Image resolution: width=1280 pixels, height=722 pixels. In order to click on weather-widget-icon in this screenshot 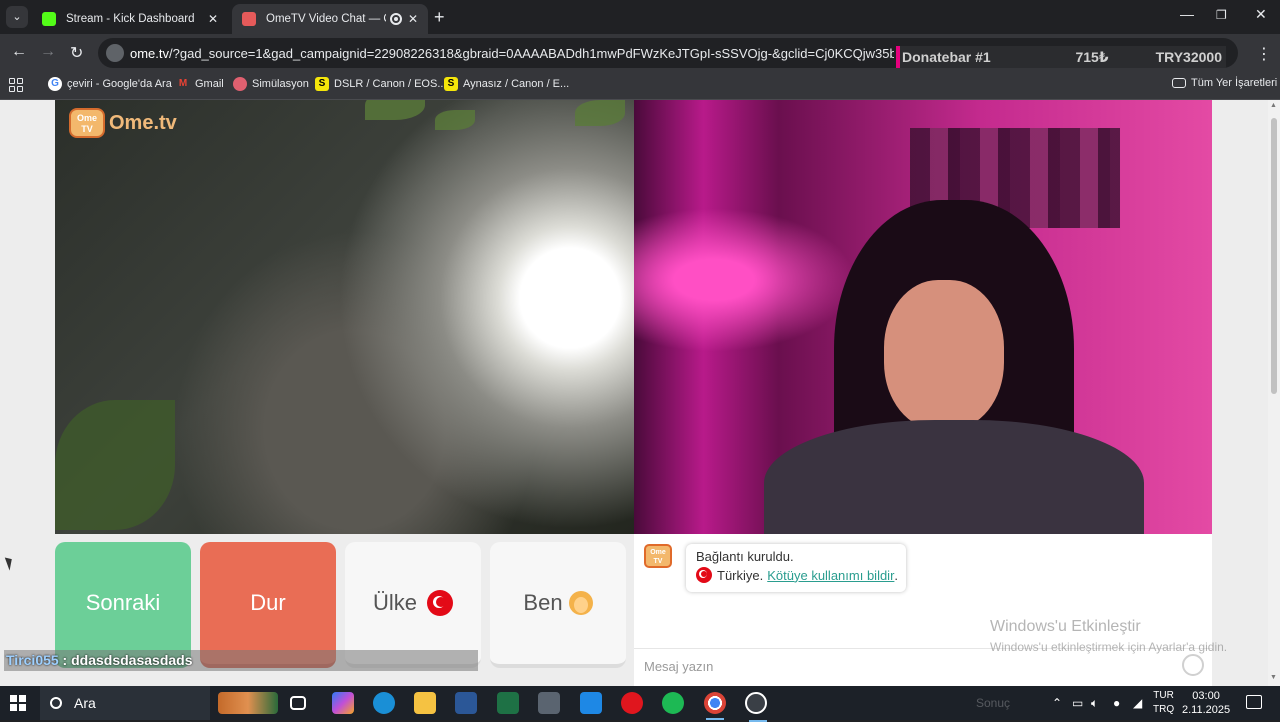, I will do `click(248, 703)`.